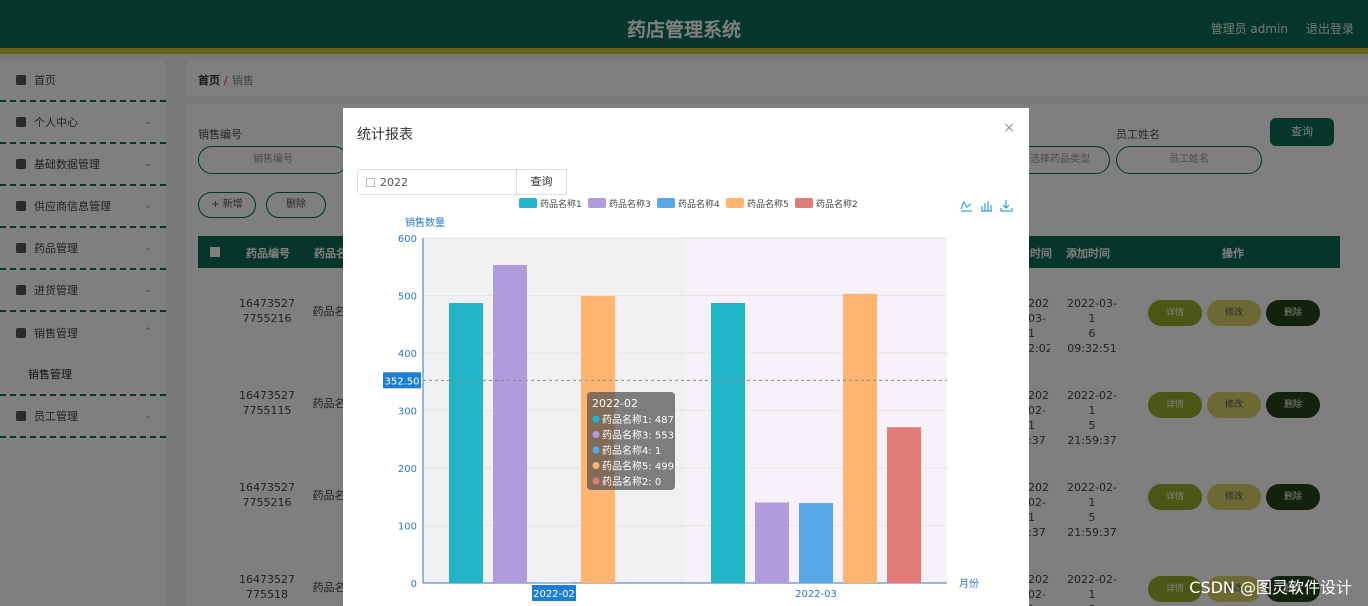  What do you see at coordinates (631, 450) in the screenshot?
I see `tooltip-line: 药品名称4: 1` at bounding box center [631, 450].